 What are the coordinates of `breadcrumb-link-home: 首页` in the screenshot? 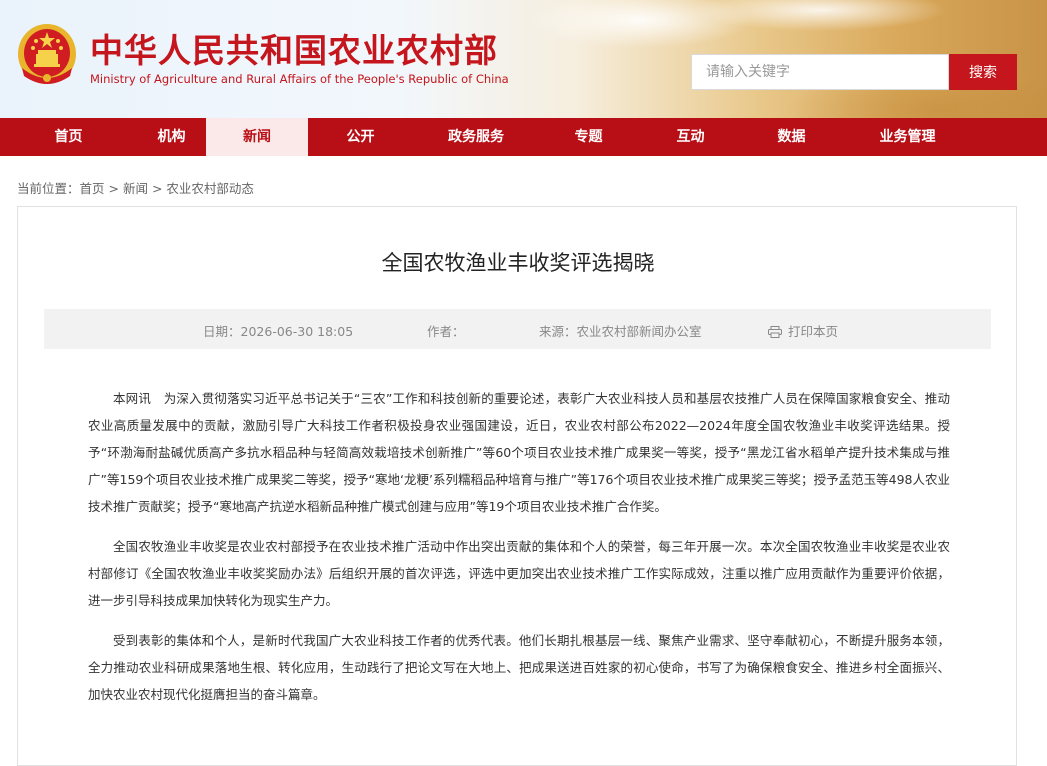 It's located at (92, 188).